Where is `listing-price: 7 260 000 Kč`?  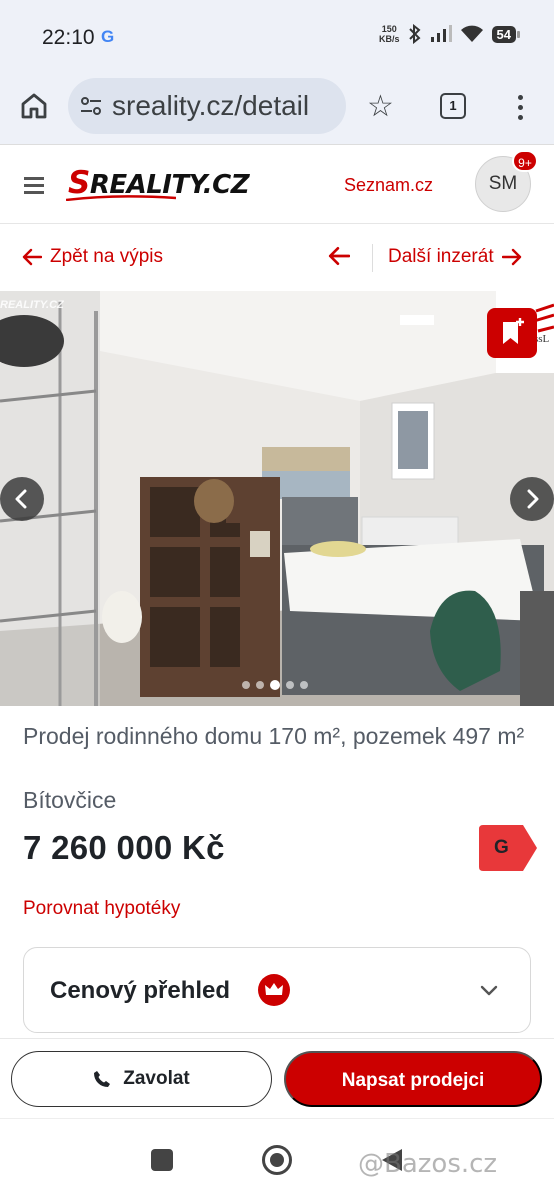
listing-price: 7 260 000 Kč is located at coordinates (124, 847).